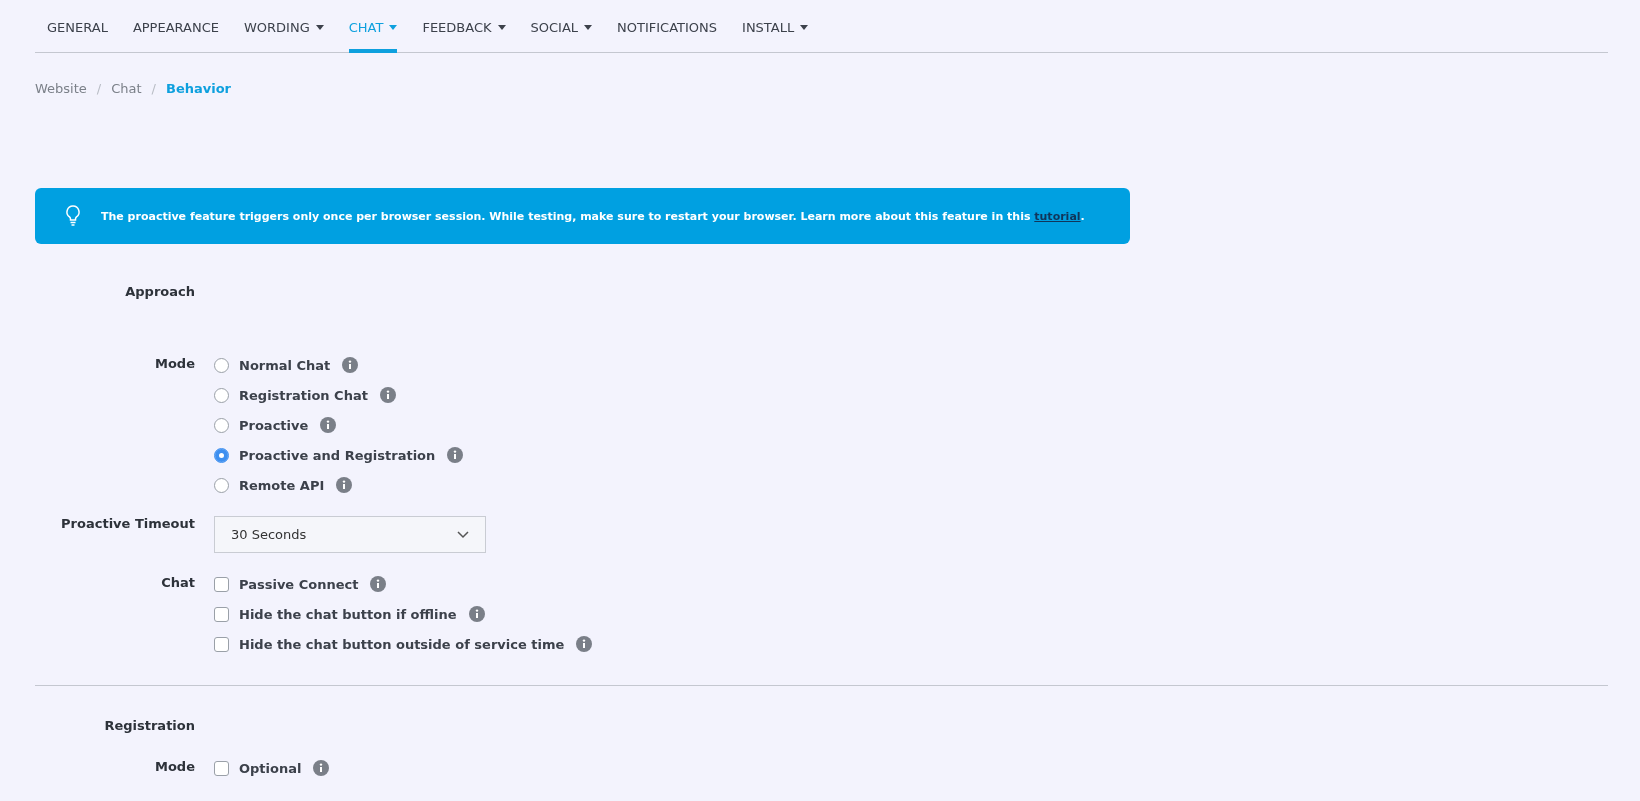 This screenshot has width=1640, height=801. What do you see at coordinates (283, 26) in the screenshot?
I see `nav-tab: WORDING` at bounding box center [283, 26].